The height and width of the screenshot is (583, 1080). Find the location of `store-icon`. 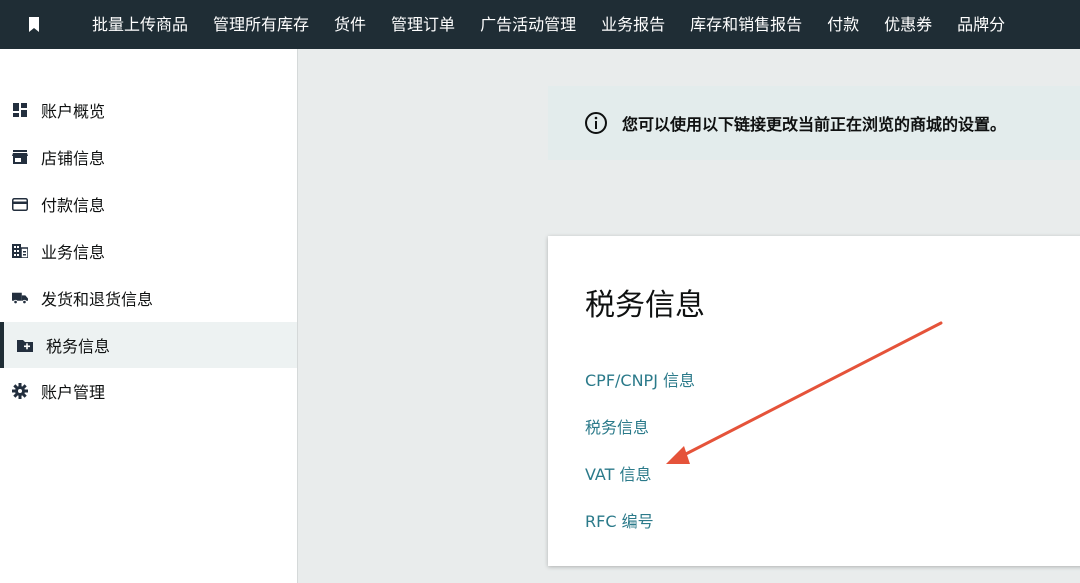

store-icon is located at coordinates (20, 157).